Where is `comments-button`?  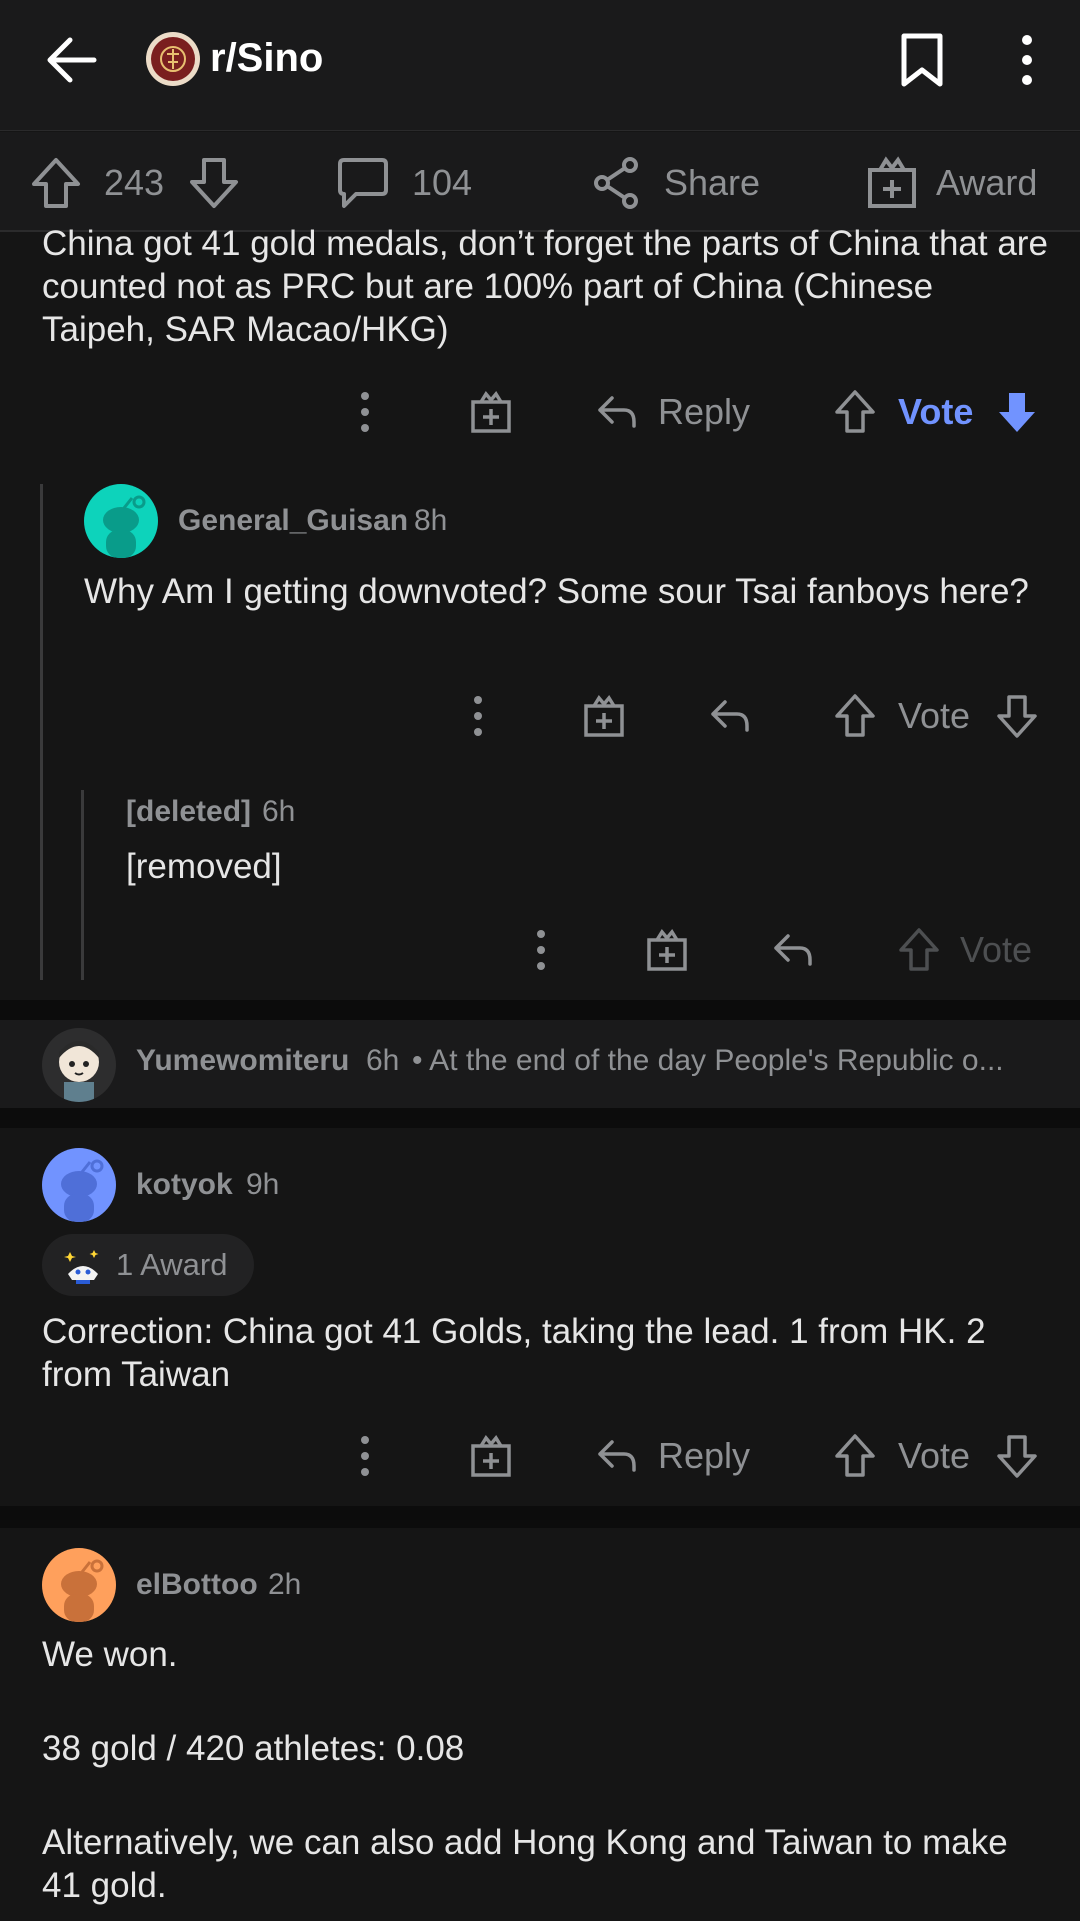
comments-button is located at coordinates (363, 183).